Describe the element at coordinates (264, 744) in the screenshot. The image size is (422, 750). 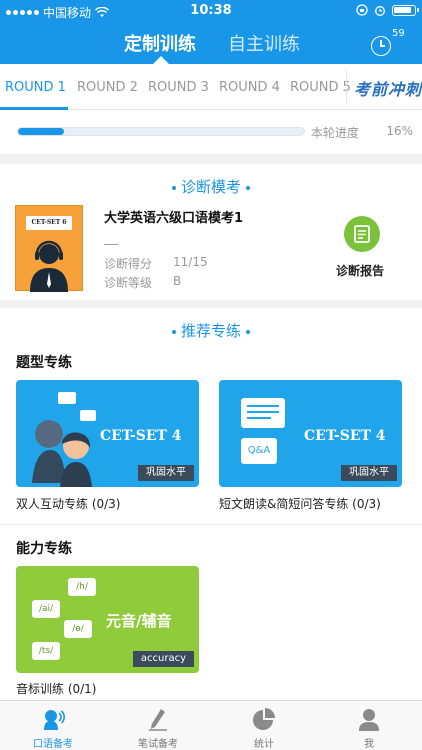
I see `nav-label: 统计` at that location.